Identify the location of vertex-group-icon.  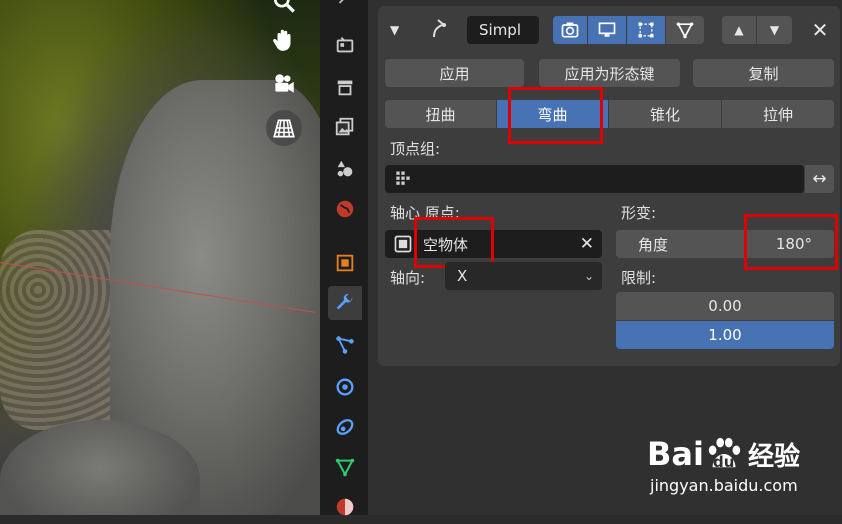
(403, 178).